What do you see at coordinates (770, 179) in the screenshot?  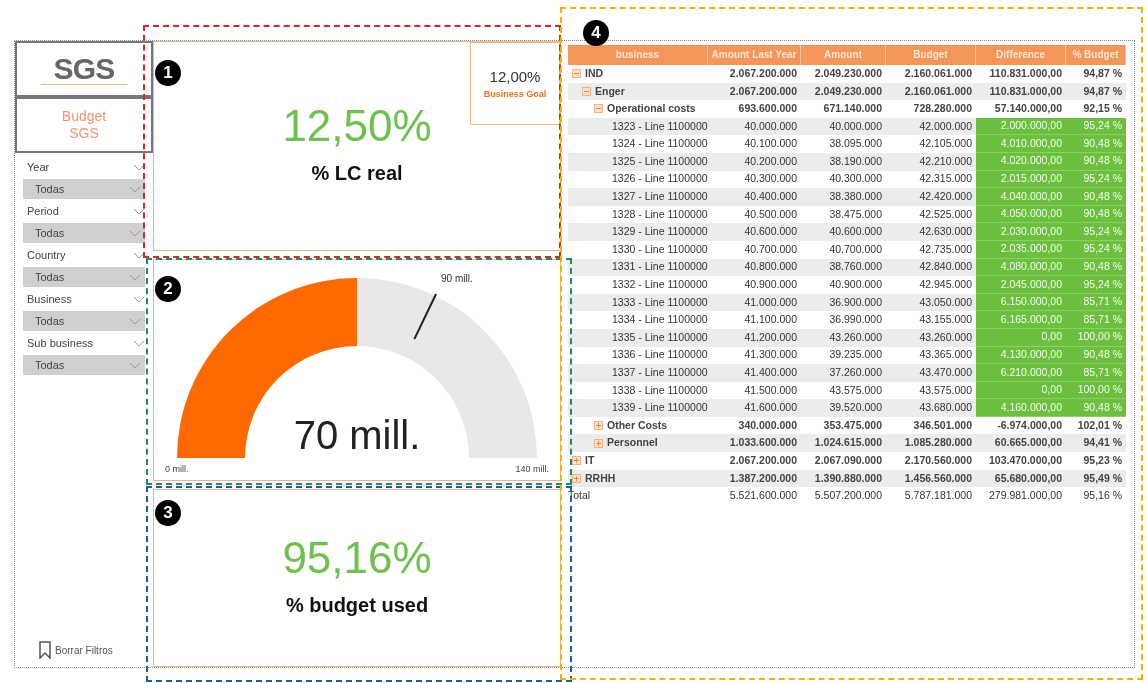 I see `table-cell-text: 40.300.000` at bounding box center [770, 179].